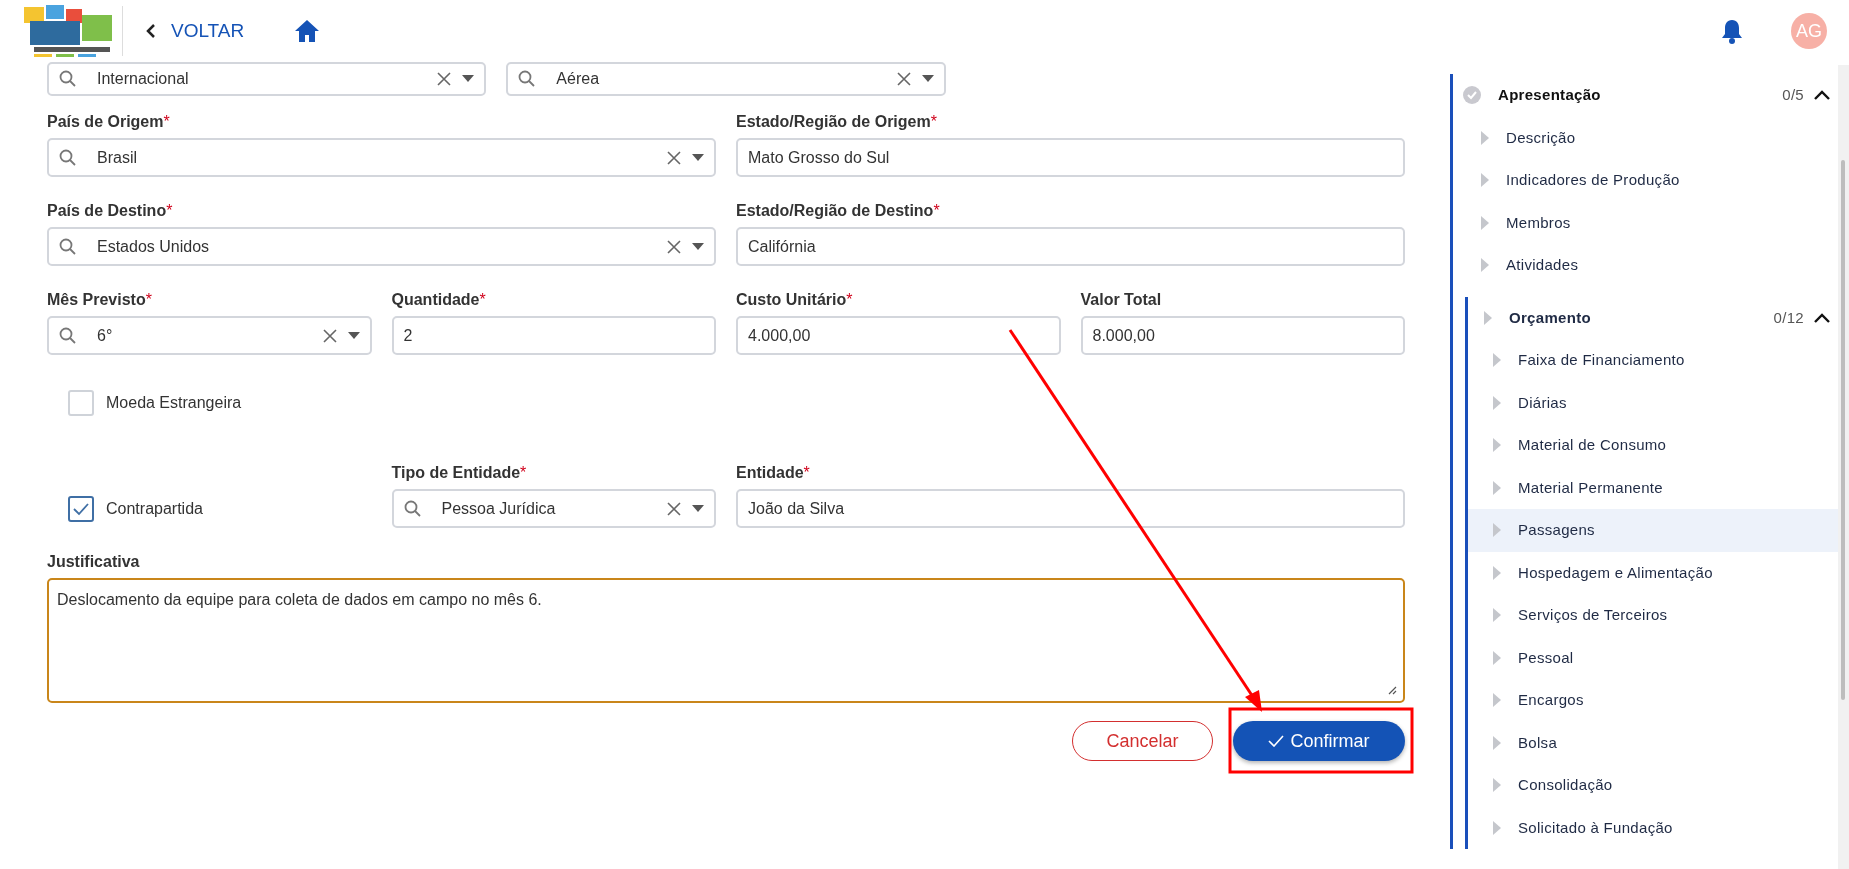  Describe the element at coordinates (1653, 657) in the screenshot. I see `sidebar-item: Pessoal` at that location.